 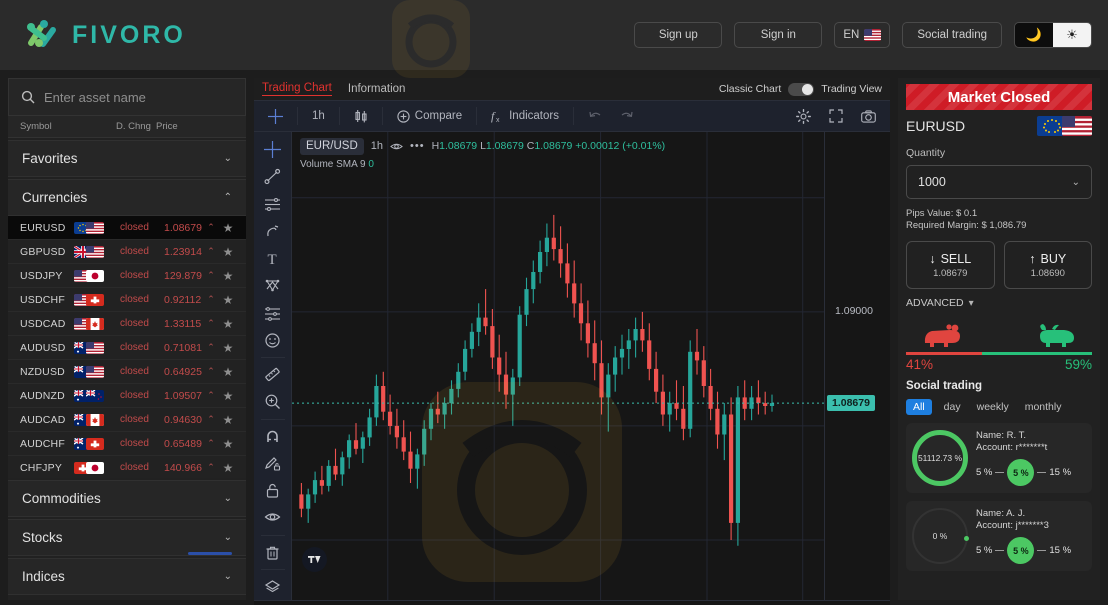 What do you see at coordinates (999, 182) in the screenshot?
I see `quantity-select: 1000 ⌄` at bounding box center [999, 182].